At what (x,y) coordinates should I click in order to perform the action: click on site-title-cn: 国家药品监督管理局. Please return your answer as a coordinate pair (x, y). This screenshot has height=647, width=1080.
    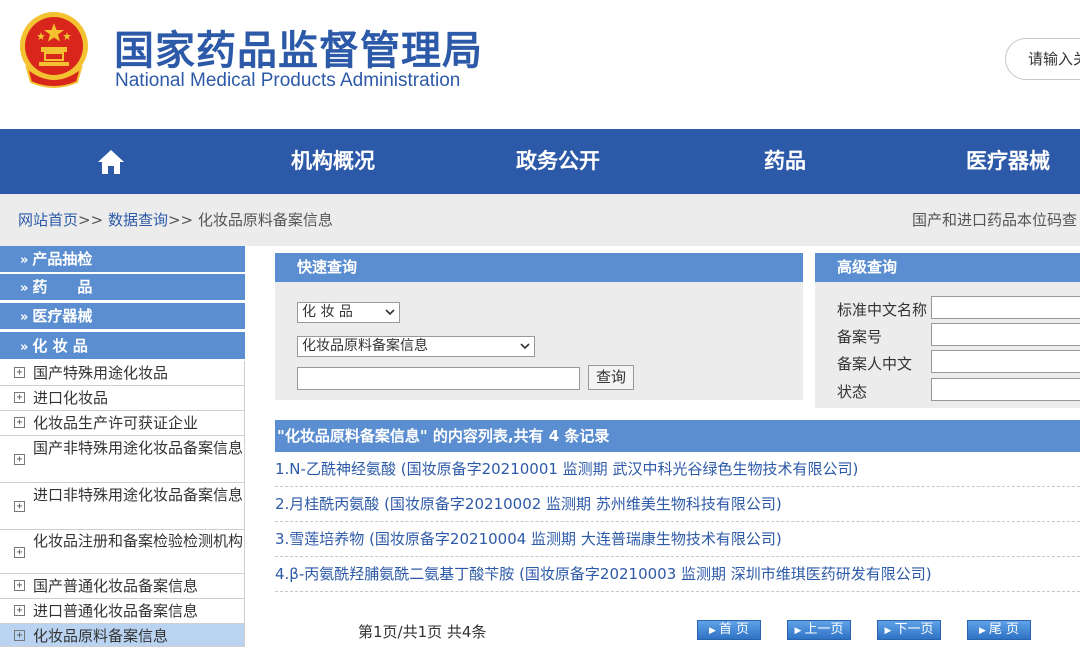
    Looking at the image, I should click on (298, 51).